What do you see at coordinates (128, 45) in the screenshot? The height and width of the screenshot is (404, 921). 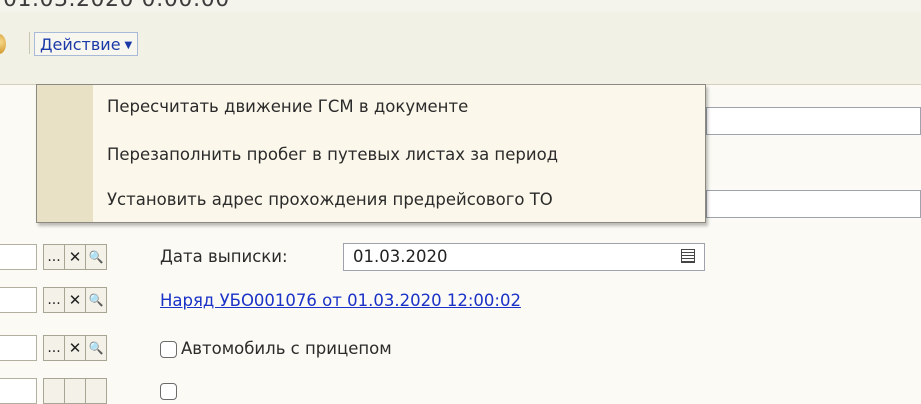 I see `chevron-down-icon: ▼` at bounding box center [128, 45].